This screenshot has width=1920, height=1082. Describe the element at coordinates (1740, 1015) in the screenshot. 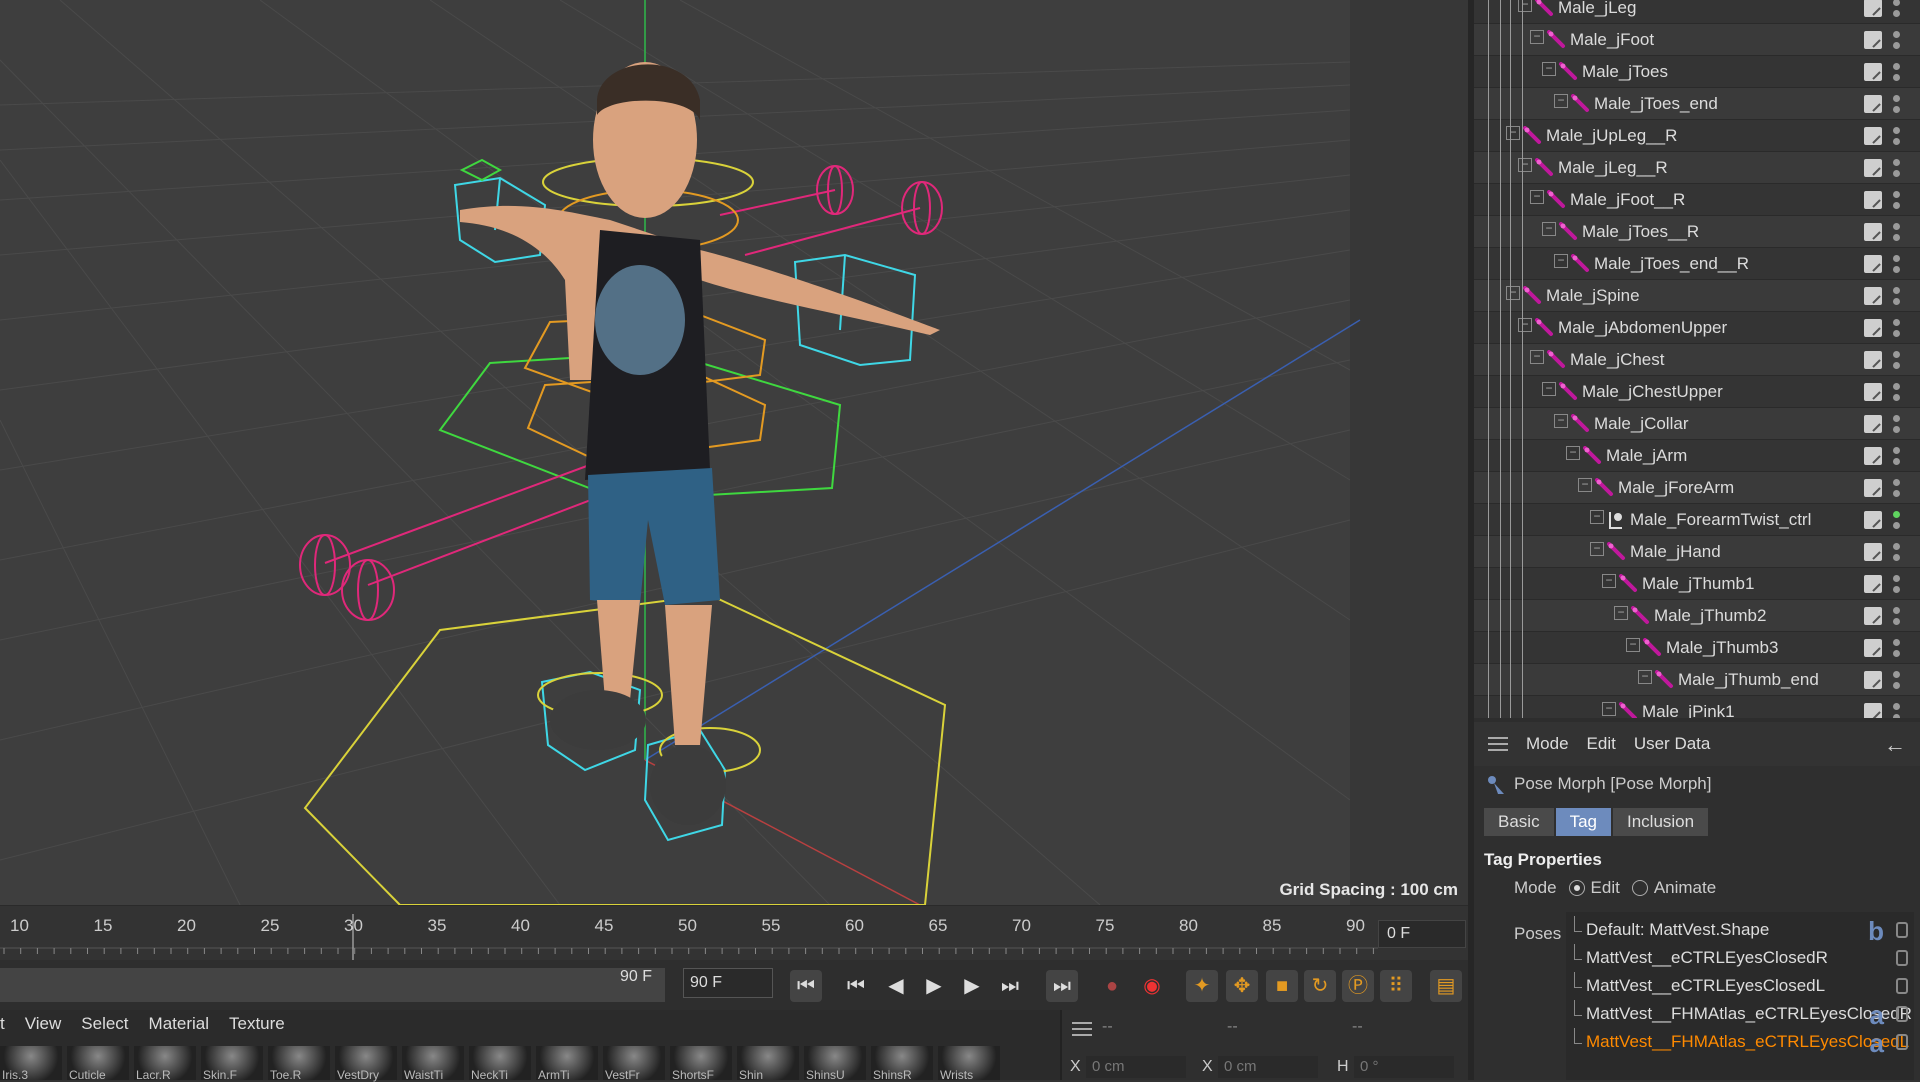

I see `pose-item: MattVest__FHMAtlas_eCTRLEyesClosedR a` at that location.